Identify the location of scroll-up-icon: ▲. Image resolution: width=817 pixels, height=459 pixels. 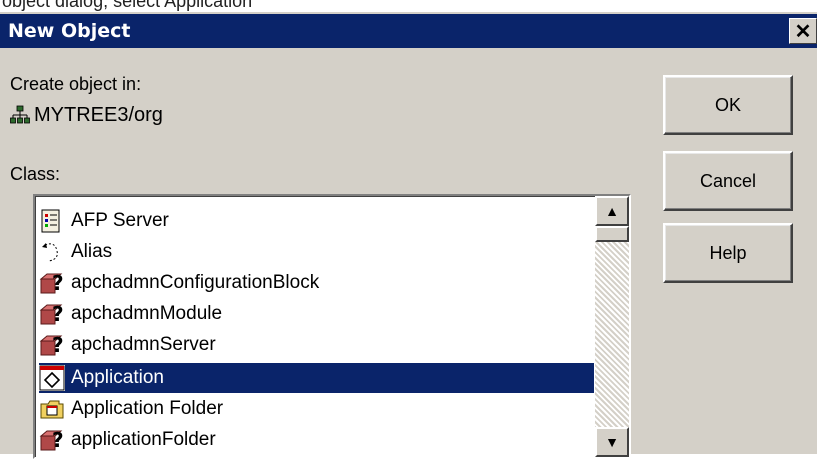
(612, 211).